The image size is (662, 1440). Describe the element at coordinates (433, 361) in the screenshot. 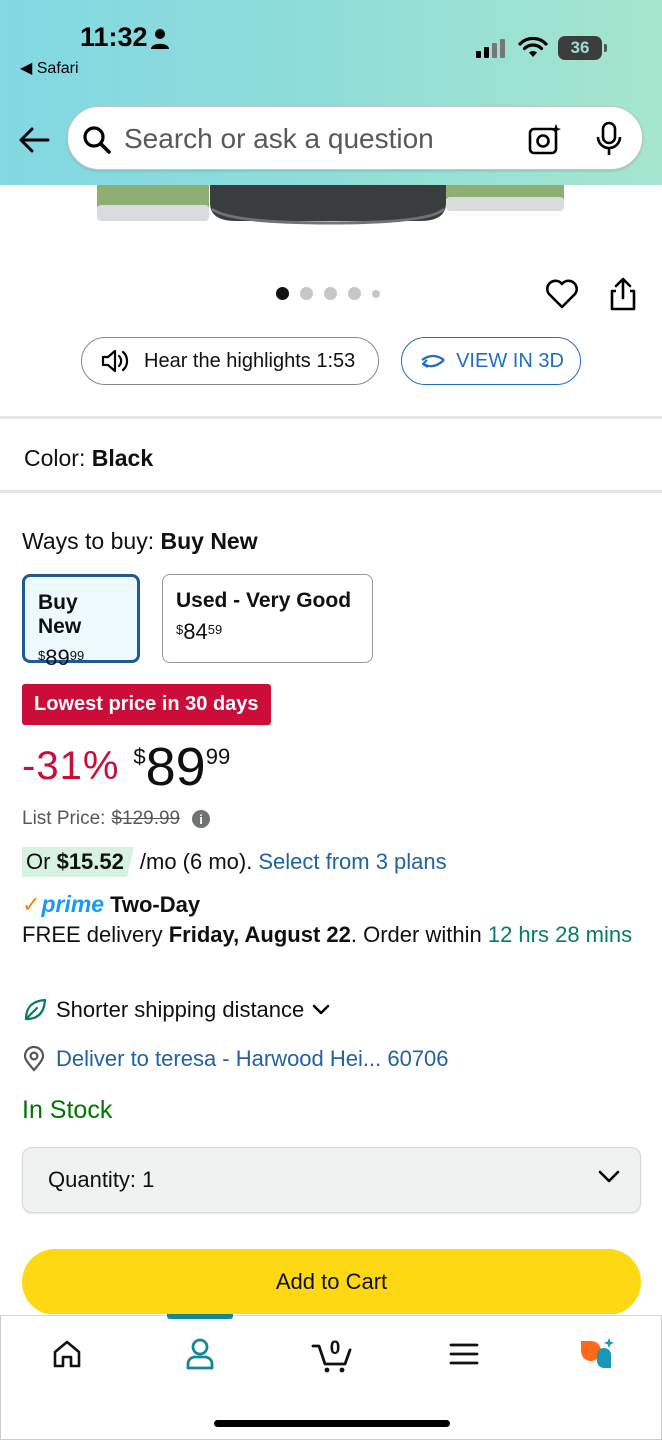

I see `rotate-3d-icon` at that location.